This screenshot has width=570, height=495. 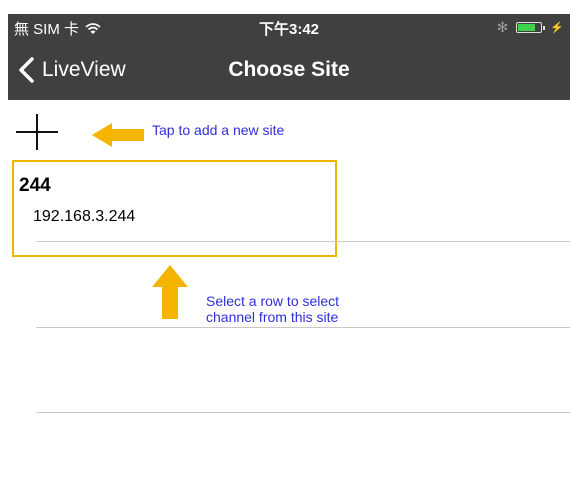 I want to click on plus-icon, so click(x=37, y=132).